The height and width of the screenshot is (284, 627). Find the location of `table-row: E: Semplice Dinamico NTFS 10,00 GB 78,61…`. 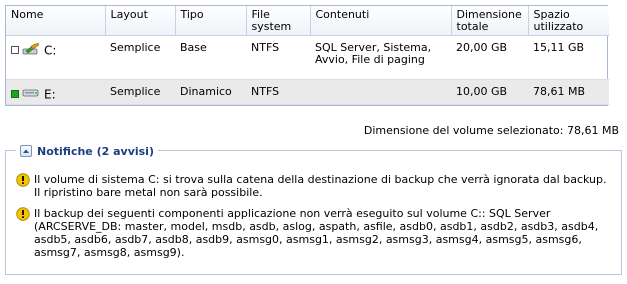

table-row: E: Semplice Dinamico NTFS 10,00 GB 78,61… is located at coordinates (307, 92).